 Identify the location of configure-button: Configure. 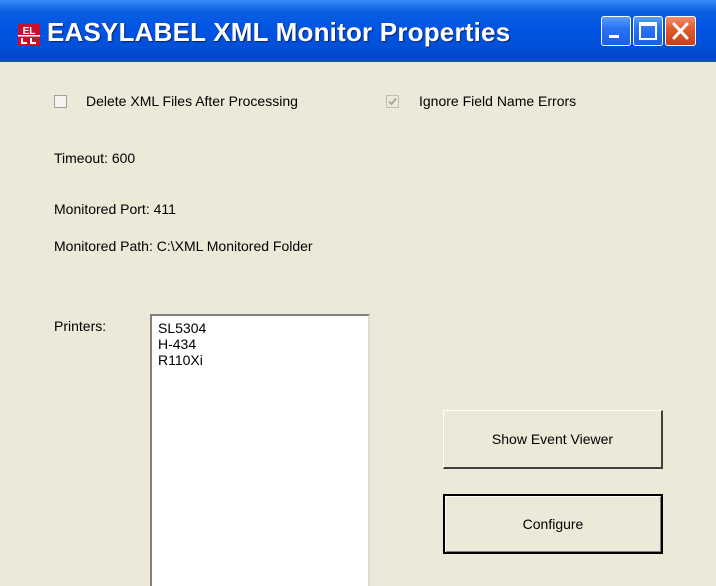
(553, 524).